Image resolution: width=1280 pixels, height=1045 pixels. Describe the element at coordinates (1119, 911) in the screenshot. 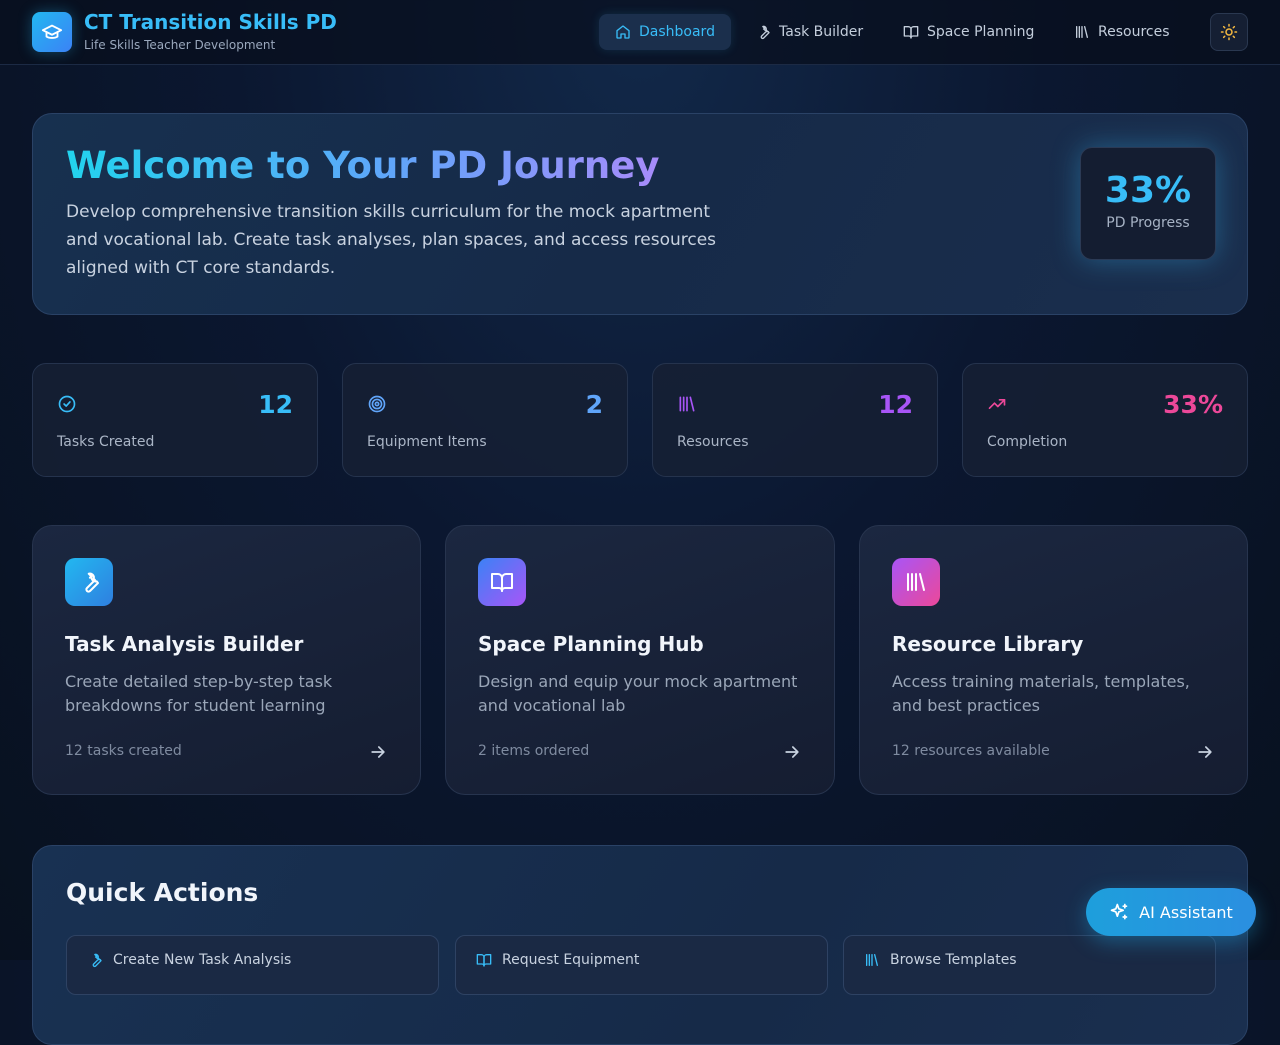

I see `sparkles-icon` at that location.